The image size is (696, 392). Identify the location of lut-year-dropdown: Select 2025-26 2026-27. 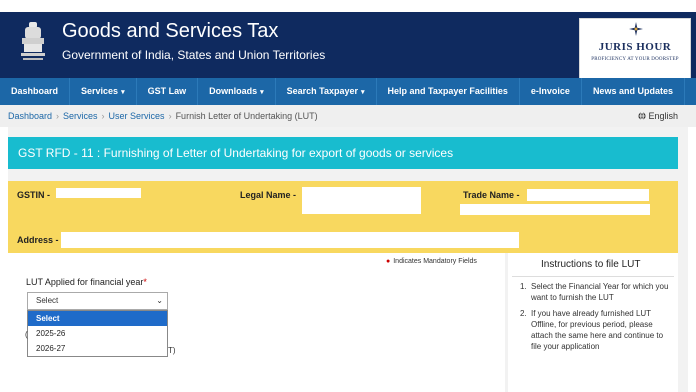
(97, 333).